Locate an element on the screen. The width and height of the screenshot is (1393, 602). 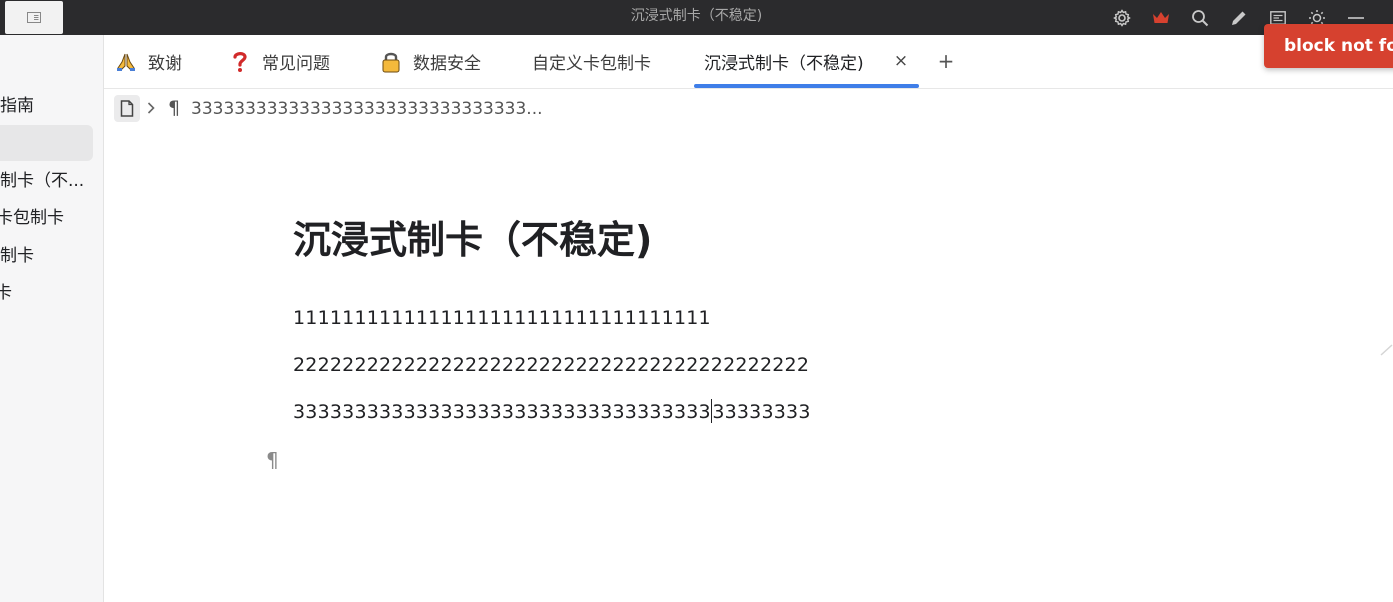
pencil-icon is located at coordinates (1238, 17).